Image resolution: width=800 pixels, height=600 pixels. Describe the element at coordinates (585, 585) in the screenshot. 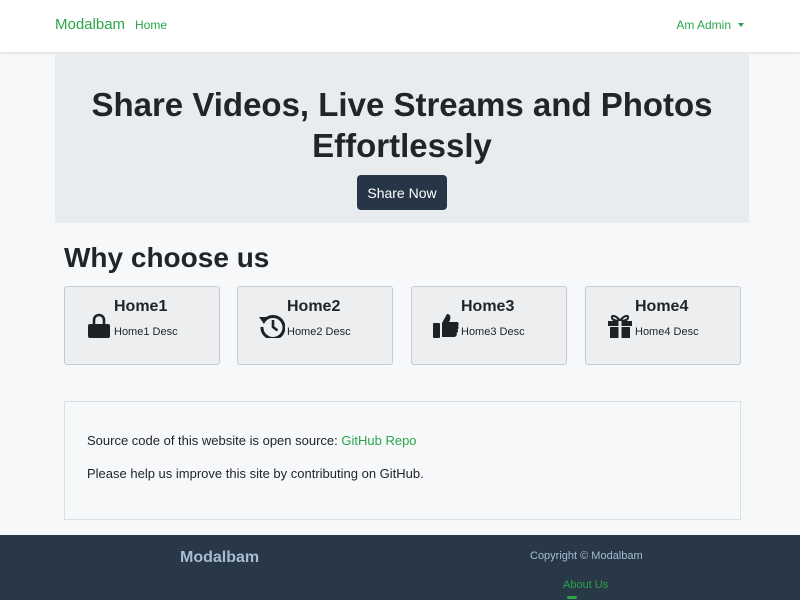

I see `about-us-link: About Us` at that location.